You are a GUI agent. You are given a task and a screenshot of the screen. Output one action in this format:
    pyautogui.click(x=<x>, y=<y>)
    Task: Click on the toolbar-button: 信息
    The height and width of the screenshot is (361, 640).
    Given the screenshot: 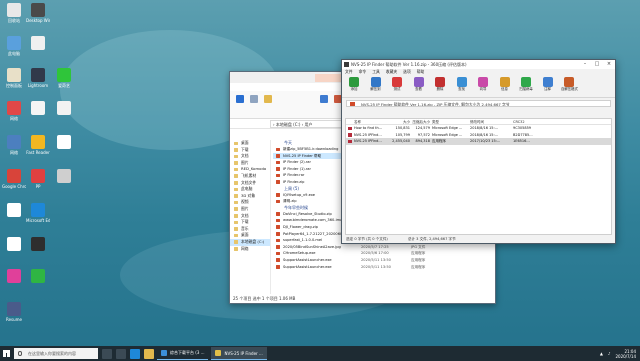 What is the action you would take?
    pyautogui.click(x=505, y=83)
    